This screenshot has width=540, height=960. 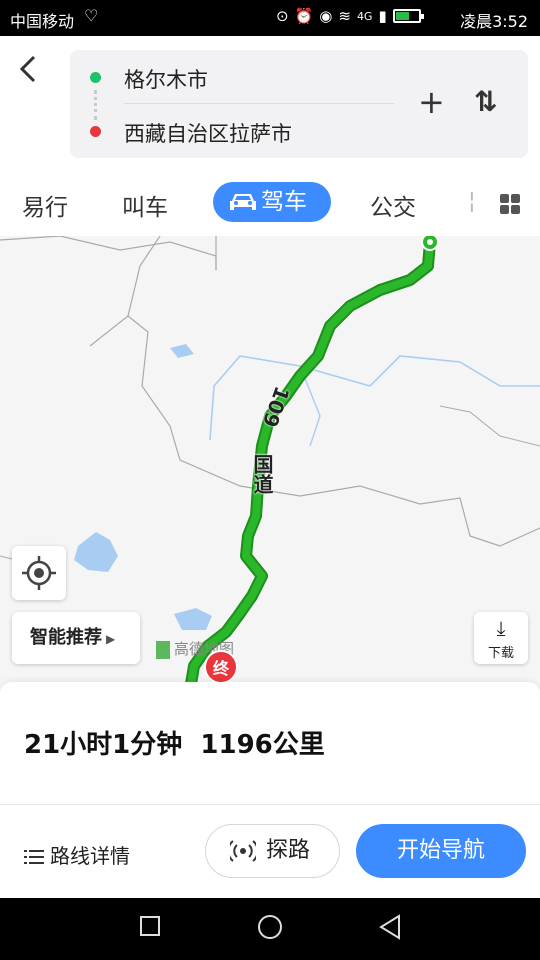 I want to click on crosshair-icon, so click(x=39, y=573).